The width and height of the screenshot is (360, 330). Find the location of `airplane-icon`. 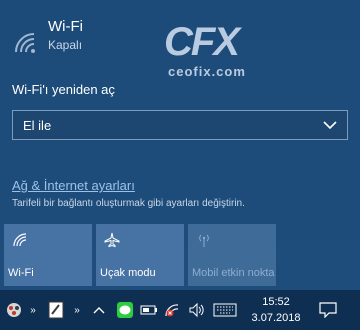

airplane-icon is located at coordinates (112, 240).